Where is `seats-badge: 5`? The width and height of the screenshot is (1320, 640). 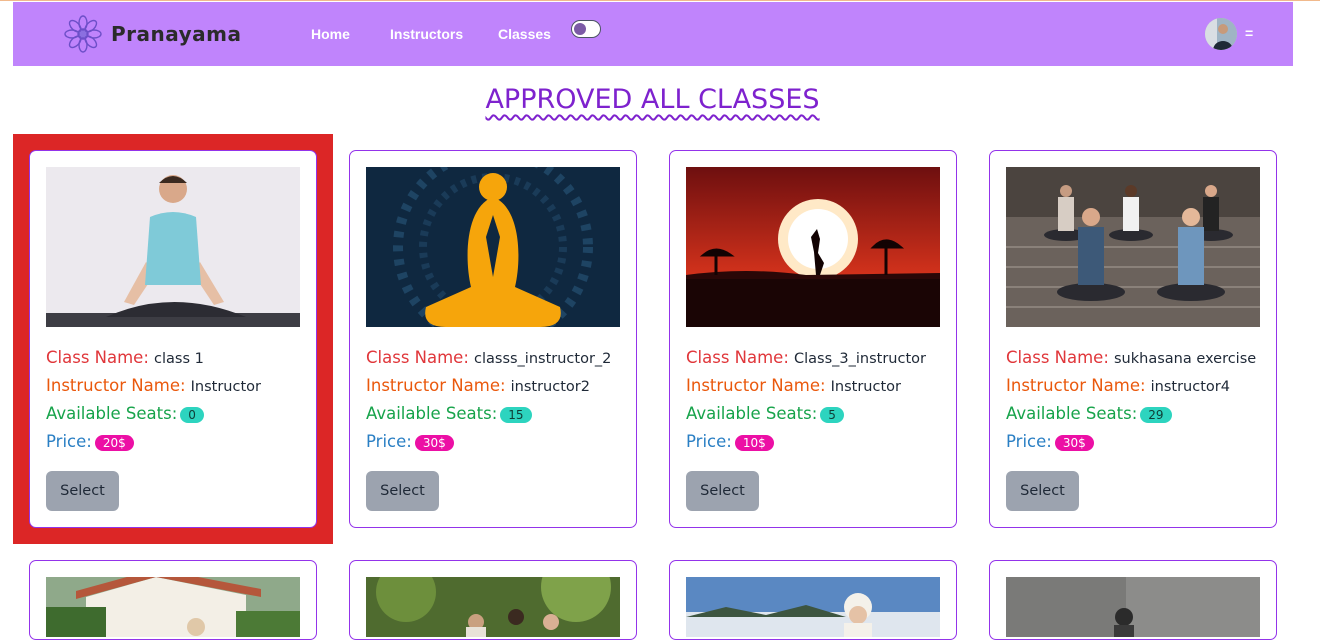
seats-badge: 5 is located at coordinates (832, 414).